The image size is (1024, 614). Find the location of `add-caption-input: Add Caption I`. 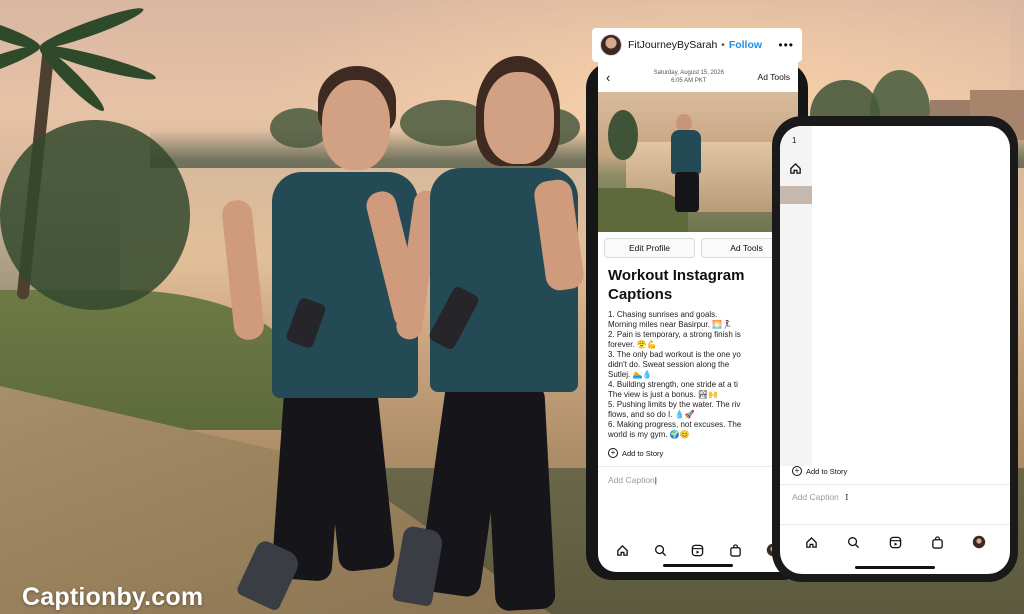

add-caption-input: Add Caption I is located at coordinates (820, 497).